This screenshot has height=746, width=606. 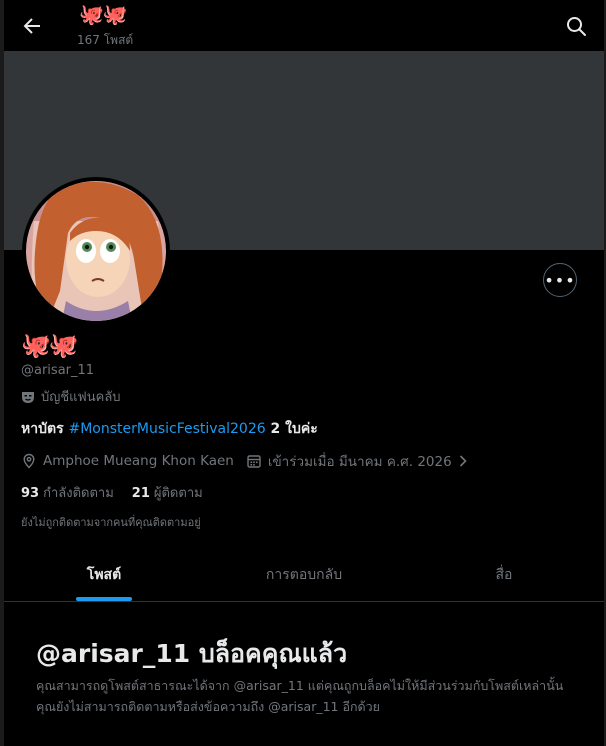 I want to click on post-count: 167 โพสต์, so click(x=105, y=40).